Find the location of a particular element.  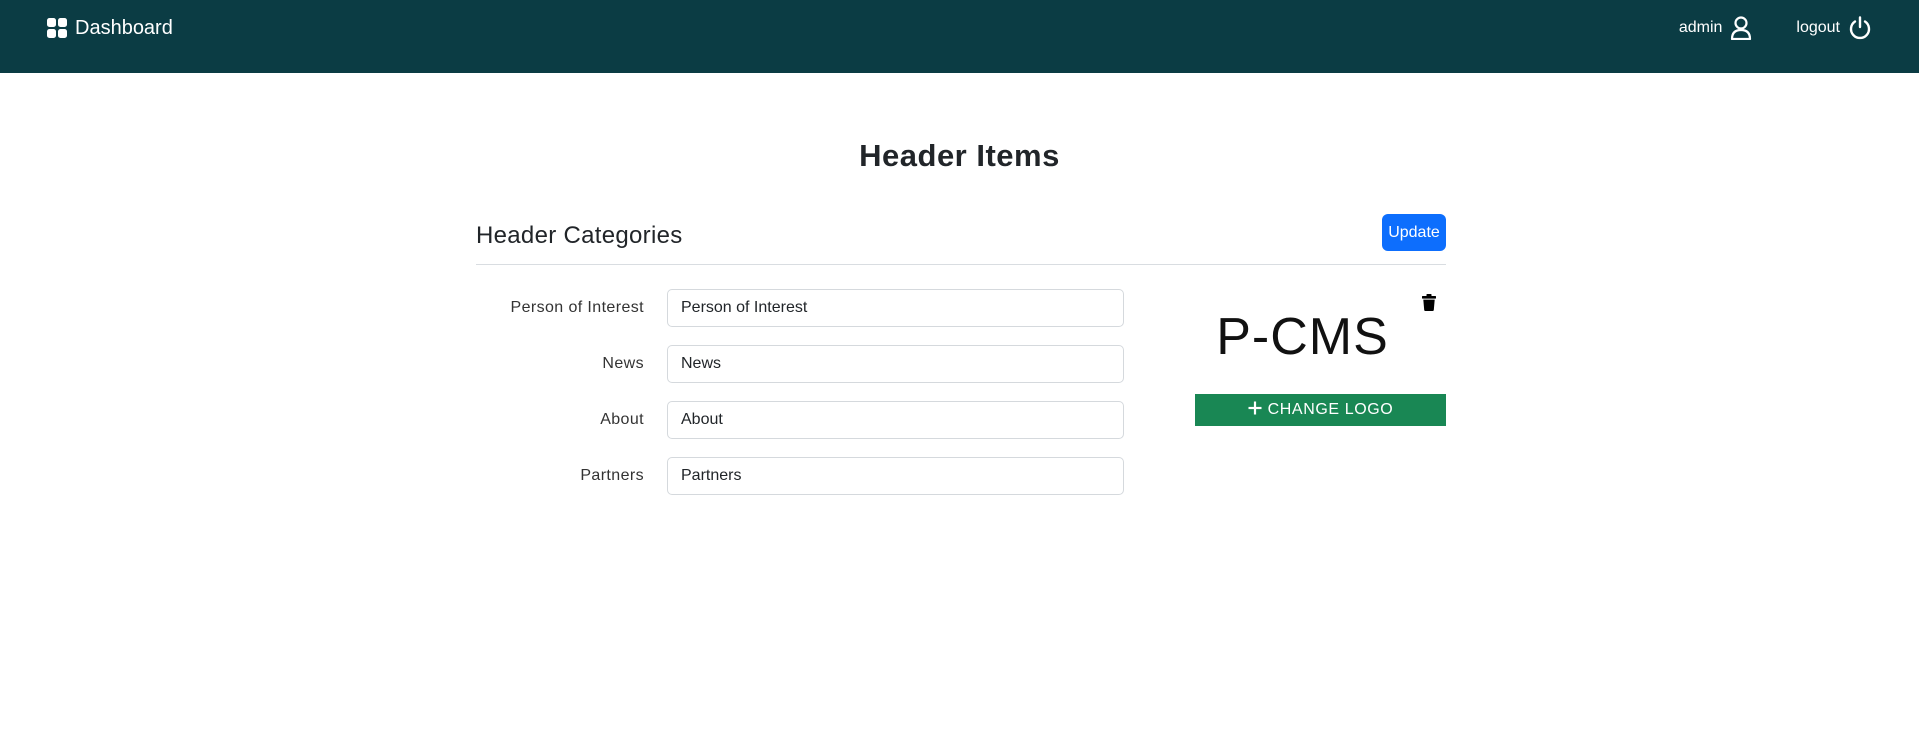

categories-form: Person of Interest News About Partners is located at coordinates (800, 401).